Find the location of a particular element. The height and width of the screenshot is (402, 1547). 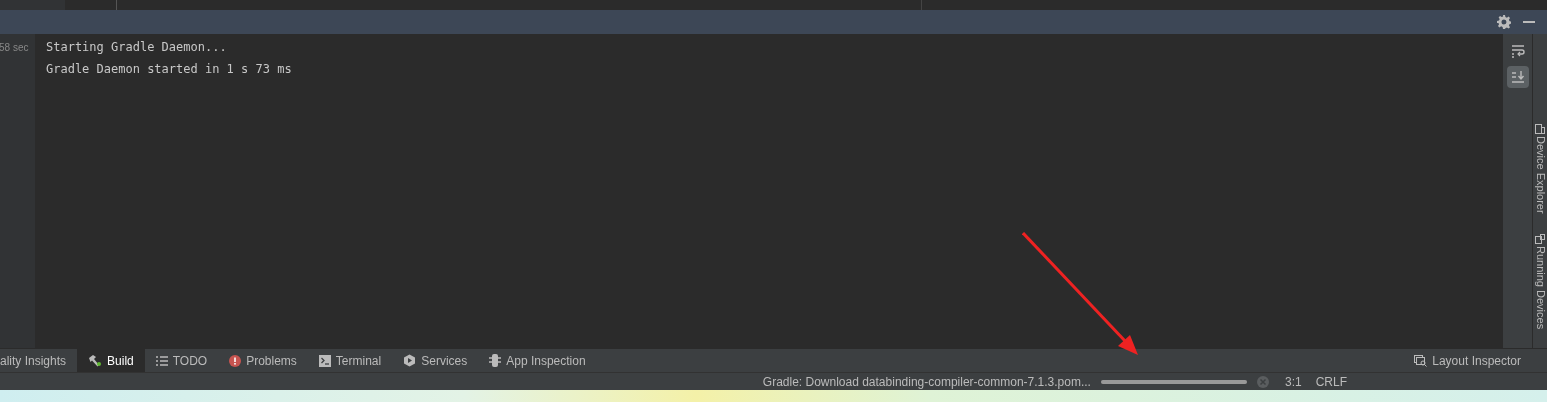

list-icon is located at coordinates (161, 360).